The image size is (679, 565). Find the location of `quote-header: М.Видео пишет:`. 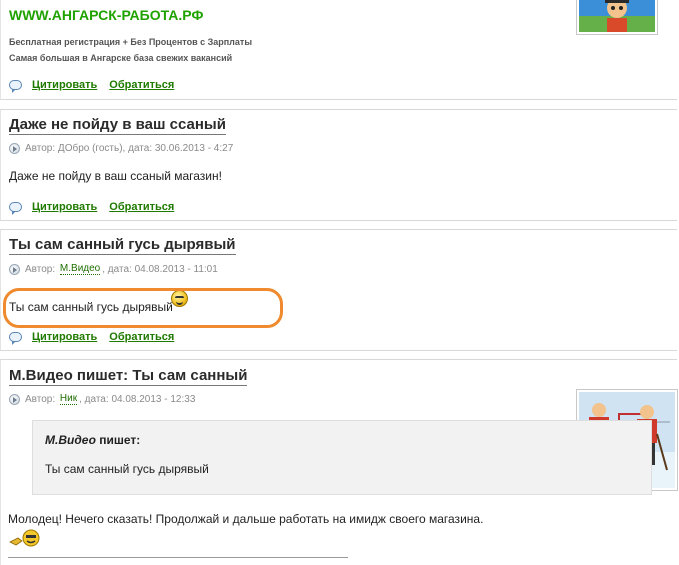

quote-header: М.Видео пишет: is located at coordinates (92, 440).